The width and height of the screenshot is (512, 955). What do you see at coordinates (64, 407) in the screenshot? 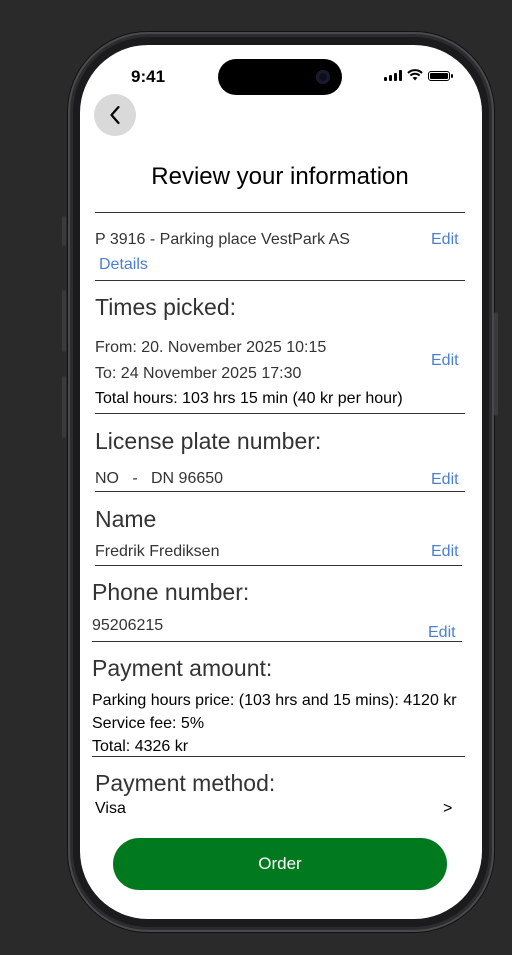
I see `volume-down-button` at bounding box center [64, 407].